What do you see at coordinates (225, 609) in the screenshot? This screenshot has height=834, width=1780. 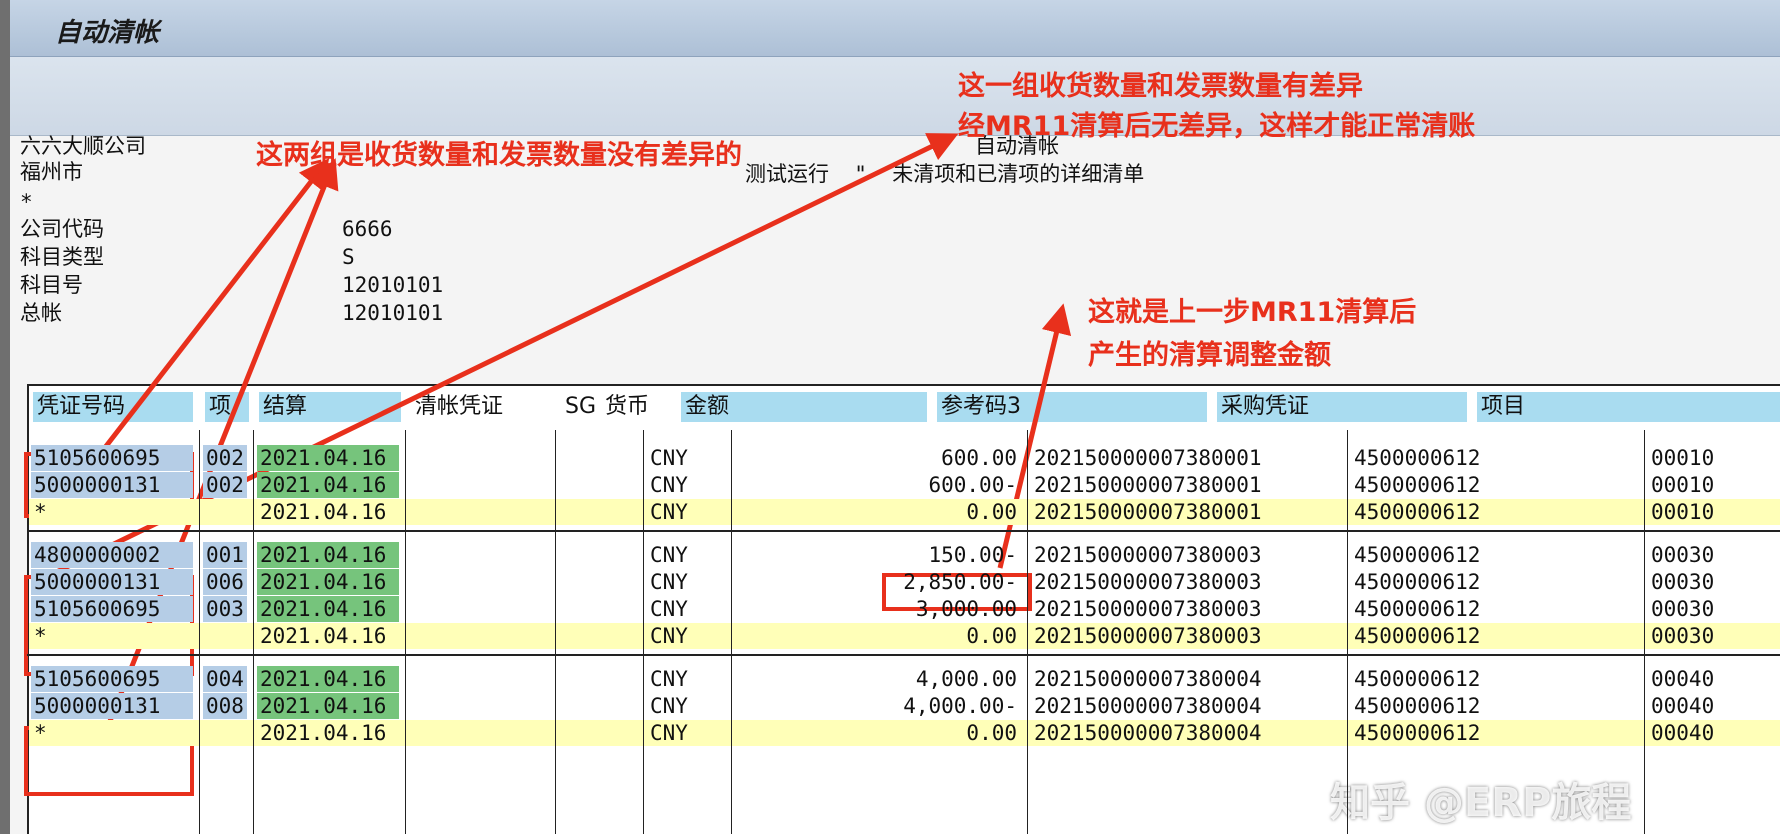 I see `item-cell: 003` at bounding box center [225, 609].